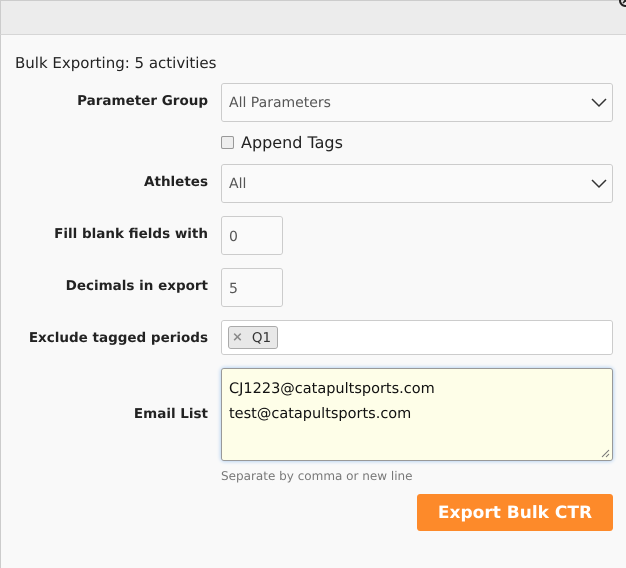 The width and height of the screenshot is (626, 568). Describe the element at coordinates (417, 102) in the screenshot. I see `dropdown: All Parameters` at that location.